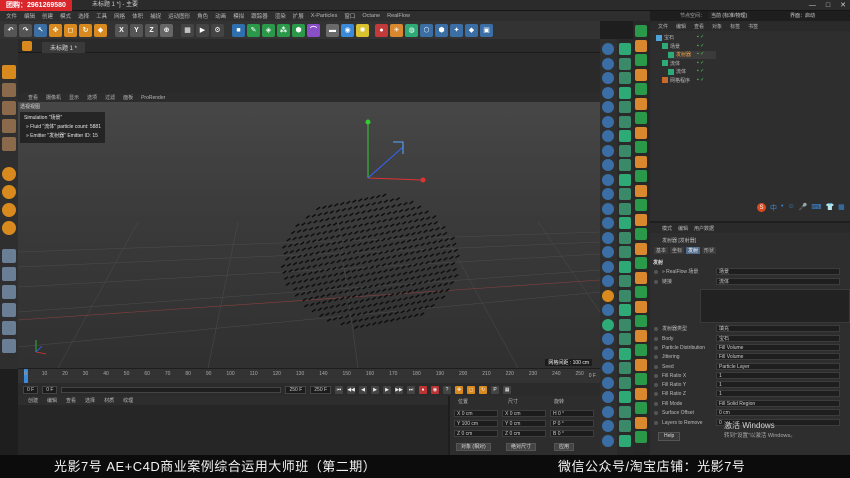 Image resolution: width=850 pixels, height=478 pixels. I want to click on size-y-field: Y 0 cm, so click(524, 423).